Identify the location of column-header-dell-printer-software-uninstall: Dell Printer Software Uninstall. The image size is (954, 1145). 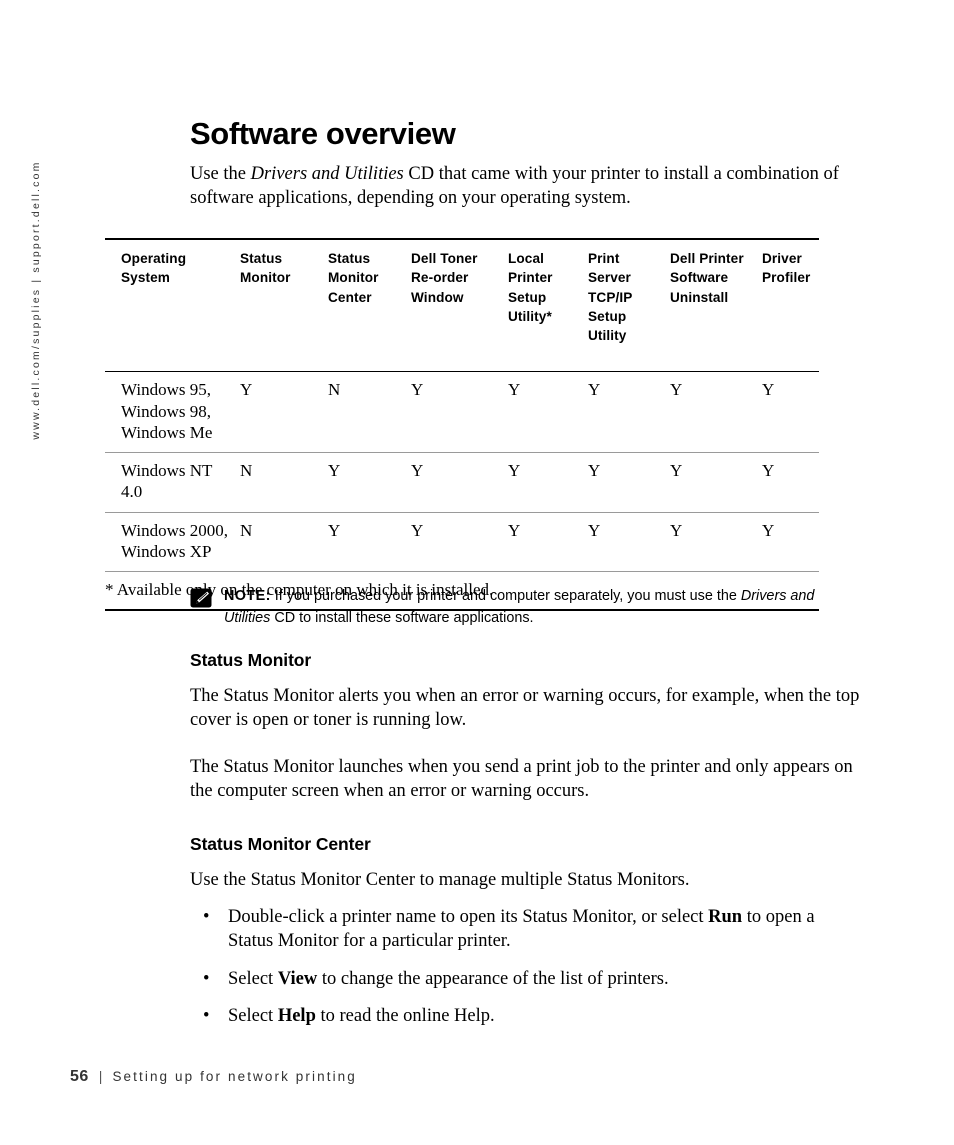
(707, 278).